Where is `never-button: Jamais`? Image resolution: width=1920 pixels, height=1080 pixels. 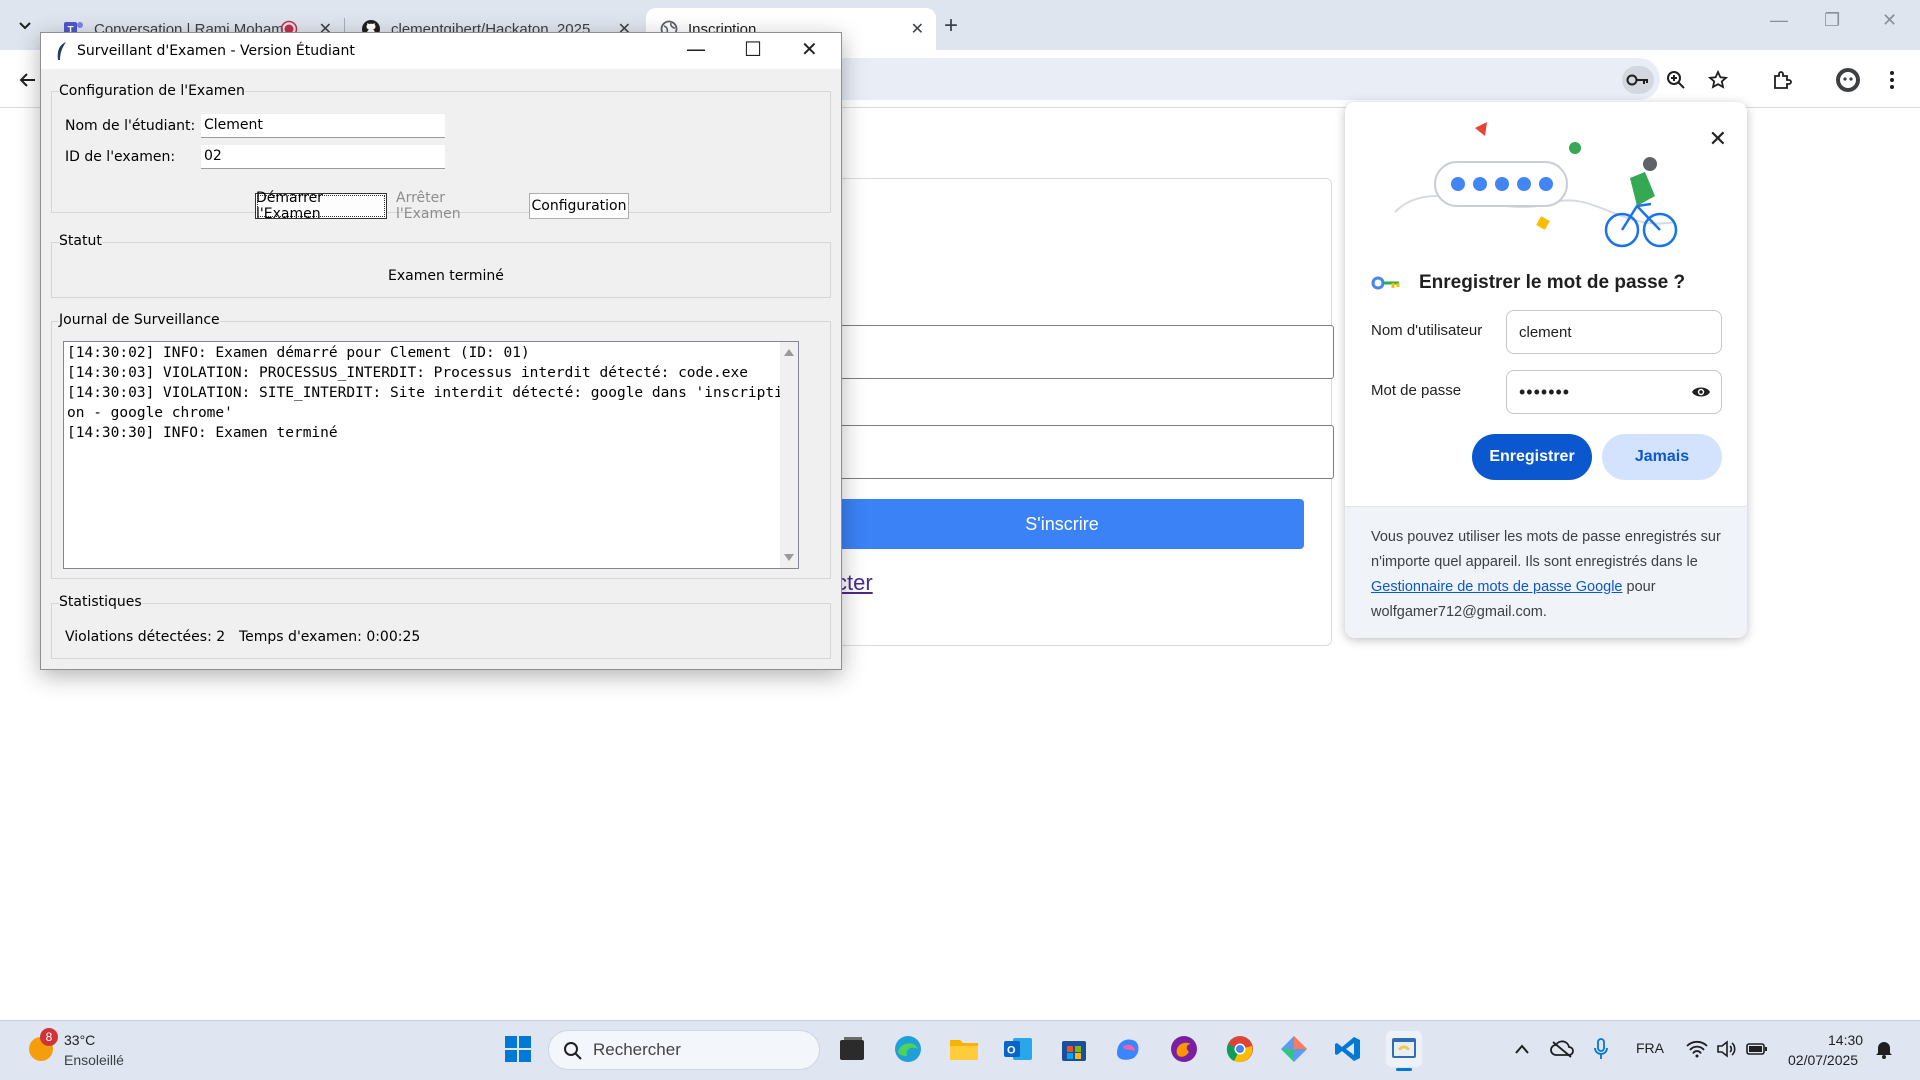
never-button: Jamais is located at coordinates (1662, 457).